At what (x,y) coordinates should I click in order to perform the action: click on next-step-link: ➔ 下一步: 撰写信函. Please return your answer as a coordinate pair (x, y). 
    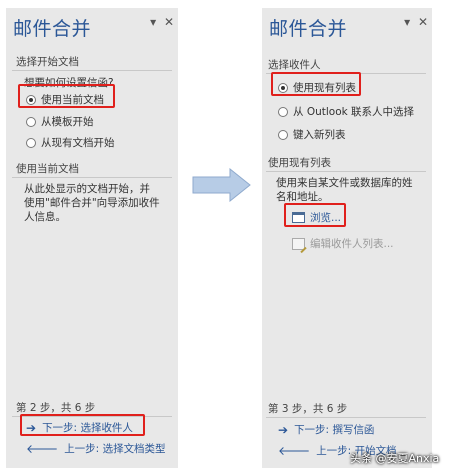
    Looking at the image, I should click on (326, 429).